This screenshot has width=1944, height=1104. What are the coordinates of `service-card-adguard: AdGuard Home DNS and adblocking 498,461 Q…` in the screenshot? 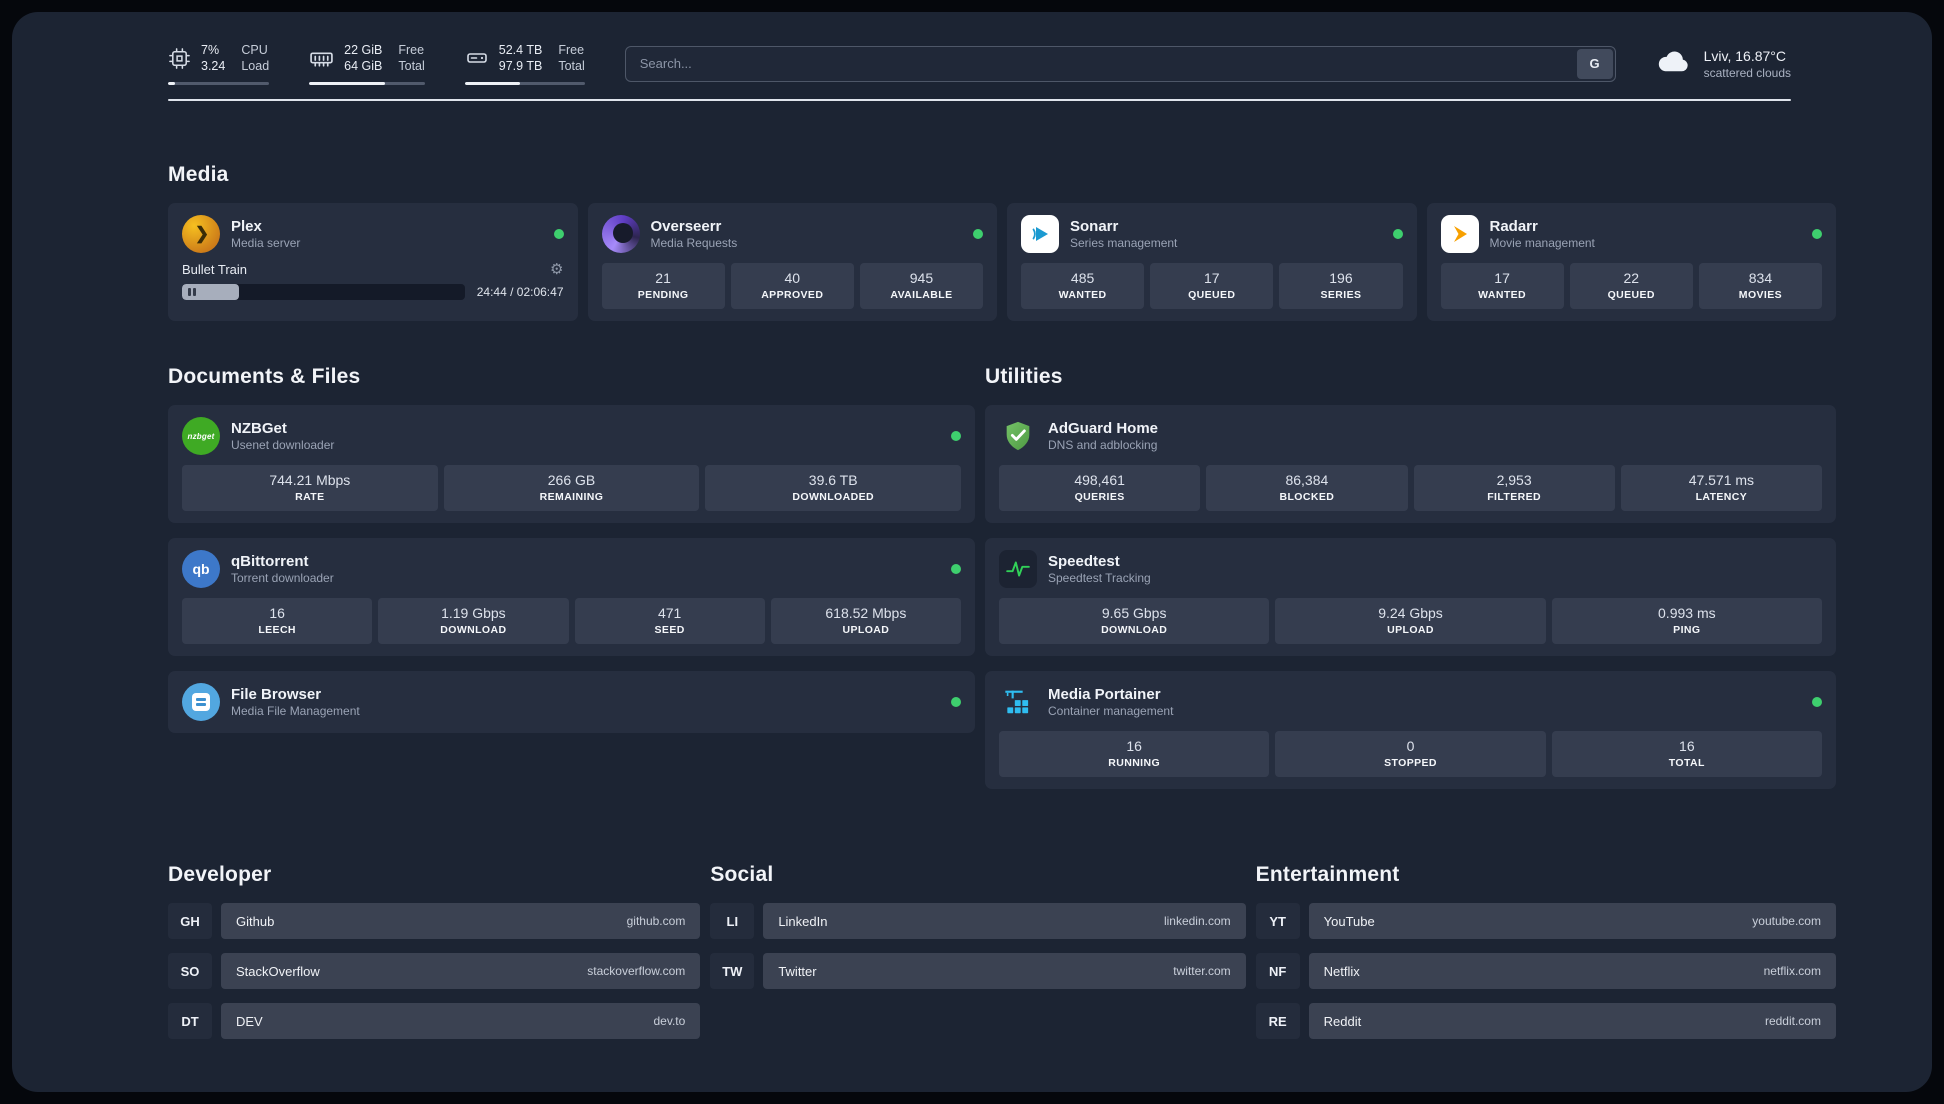 It's located at (1410, 464).